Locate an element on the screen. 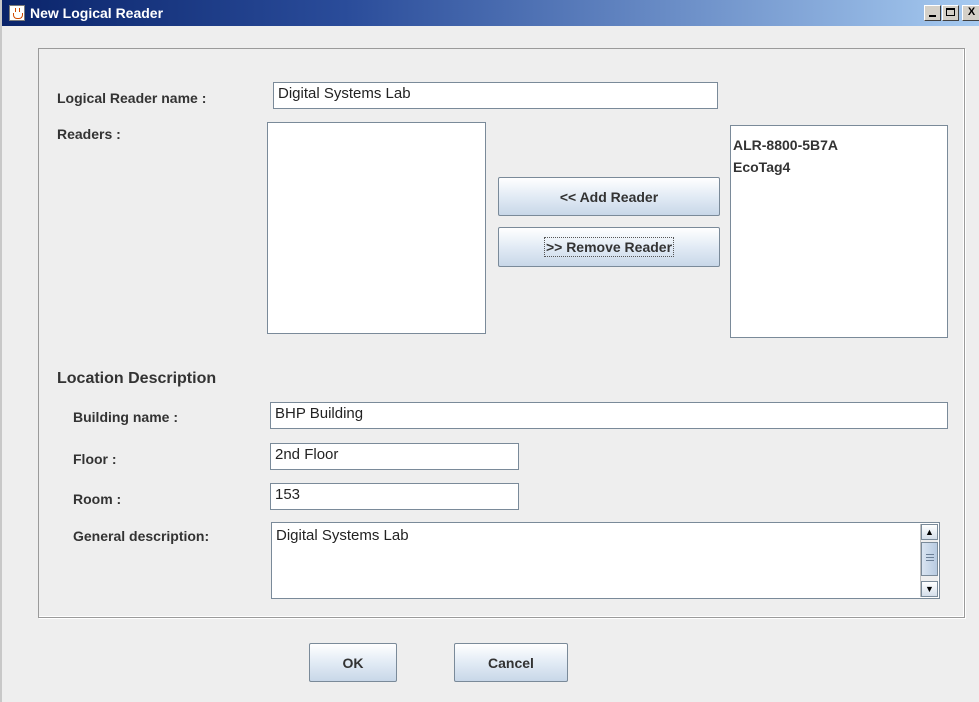 The height and width of the screenshot is (702, 979). close-button: X is located at coordinates (970, 13).